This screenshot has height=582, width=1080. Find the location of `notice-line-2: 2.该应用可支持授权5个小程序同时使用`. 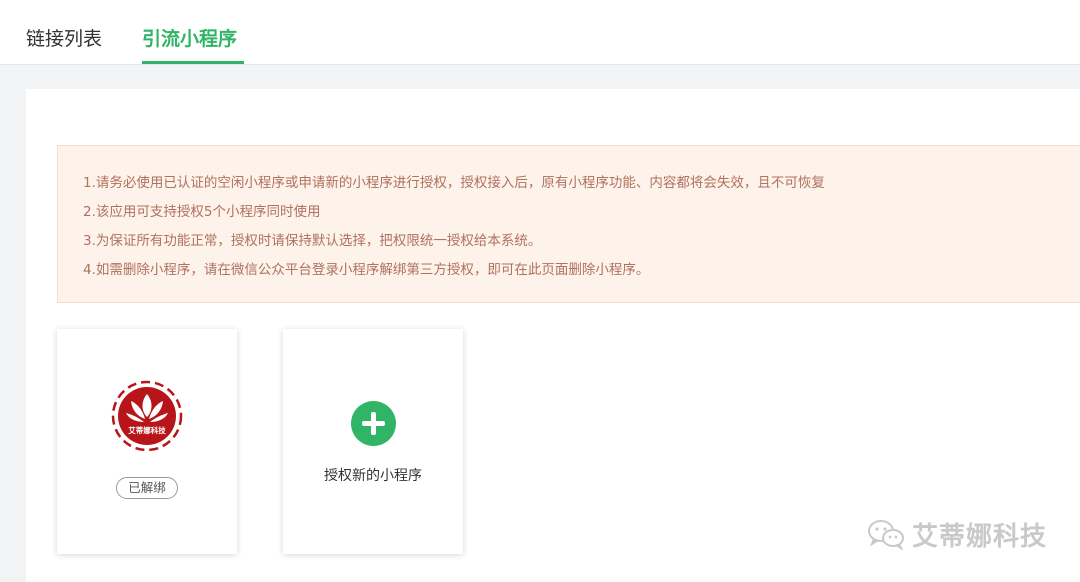

notice-line-2: 2.该应用可支持授权5个小程序同时使用 is located at coordinates (202, 212).